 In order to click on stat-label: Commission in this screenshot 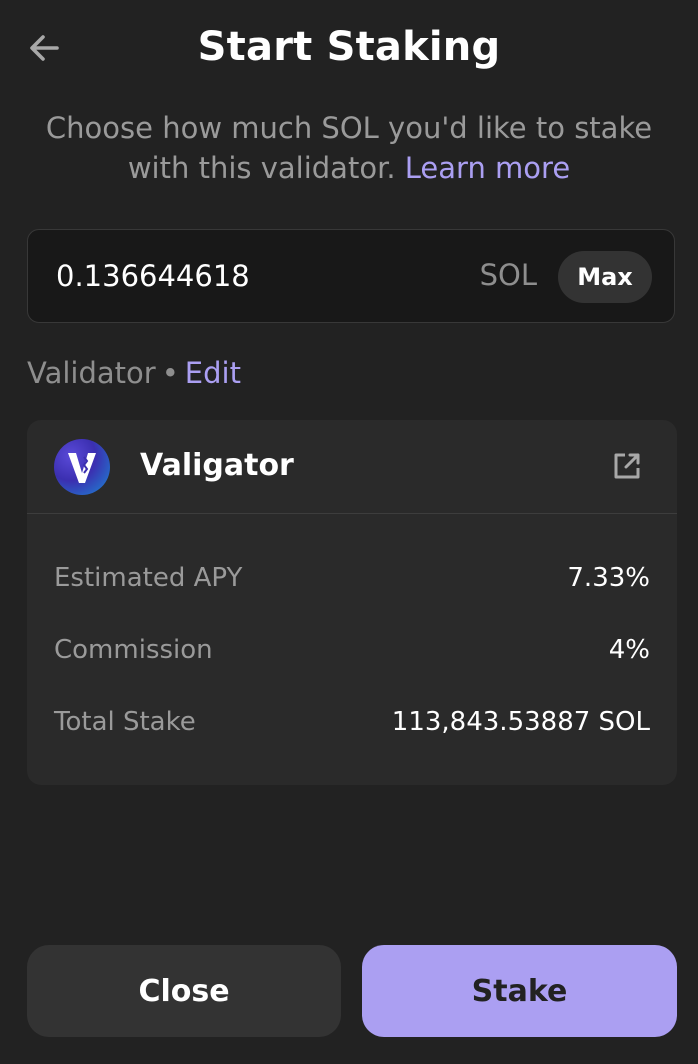, I will do `click(133, 650)`.